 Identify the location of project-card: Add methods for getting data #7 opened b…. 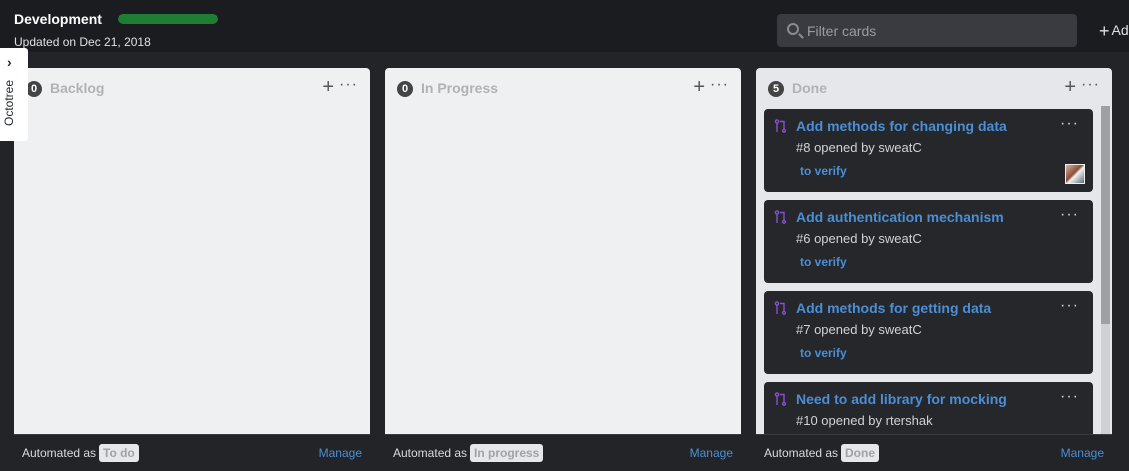
(928, 332).